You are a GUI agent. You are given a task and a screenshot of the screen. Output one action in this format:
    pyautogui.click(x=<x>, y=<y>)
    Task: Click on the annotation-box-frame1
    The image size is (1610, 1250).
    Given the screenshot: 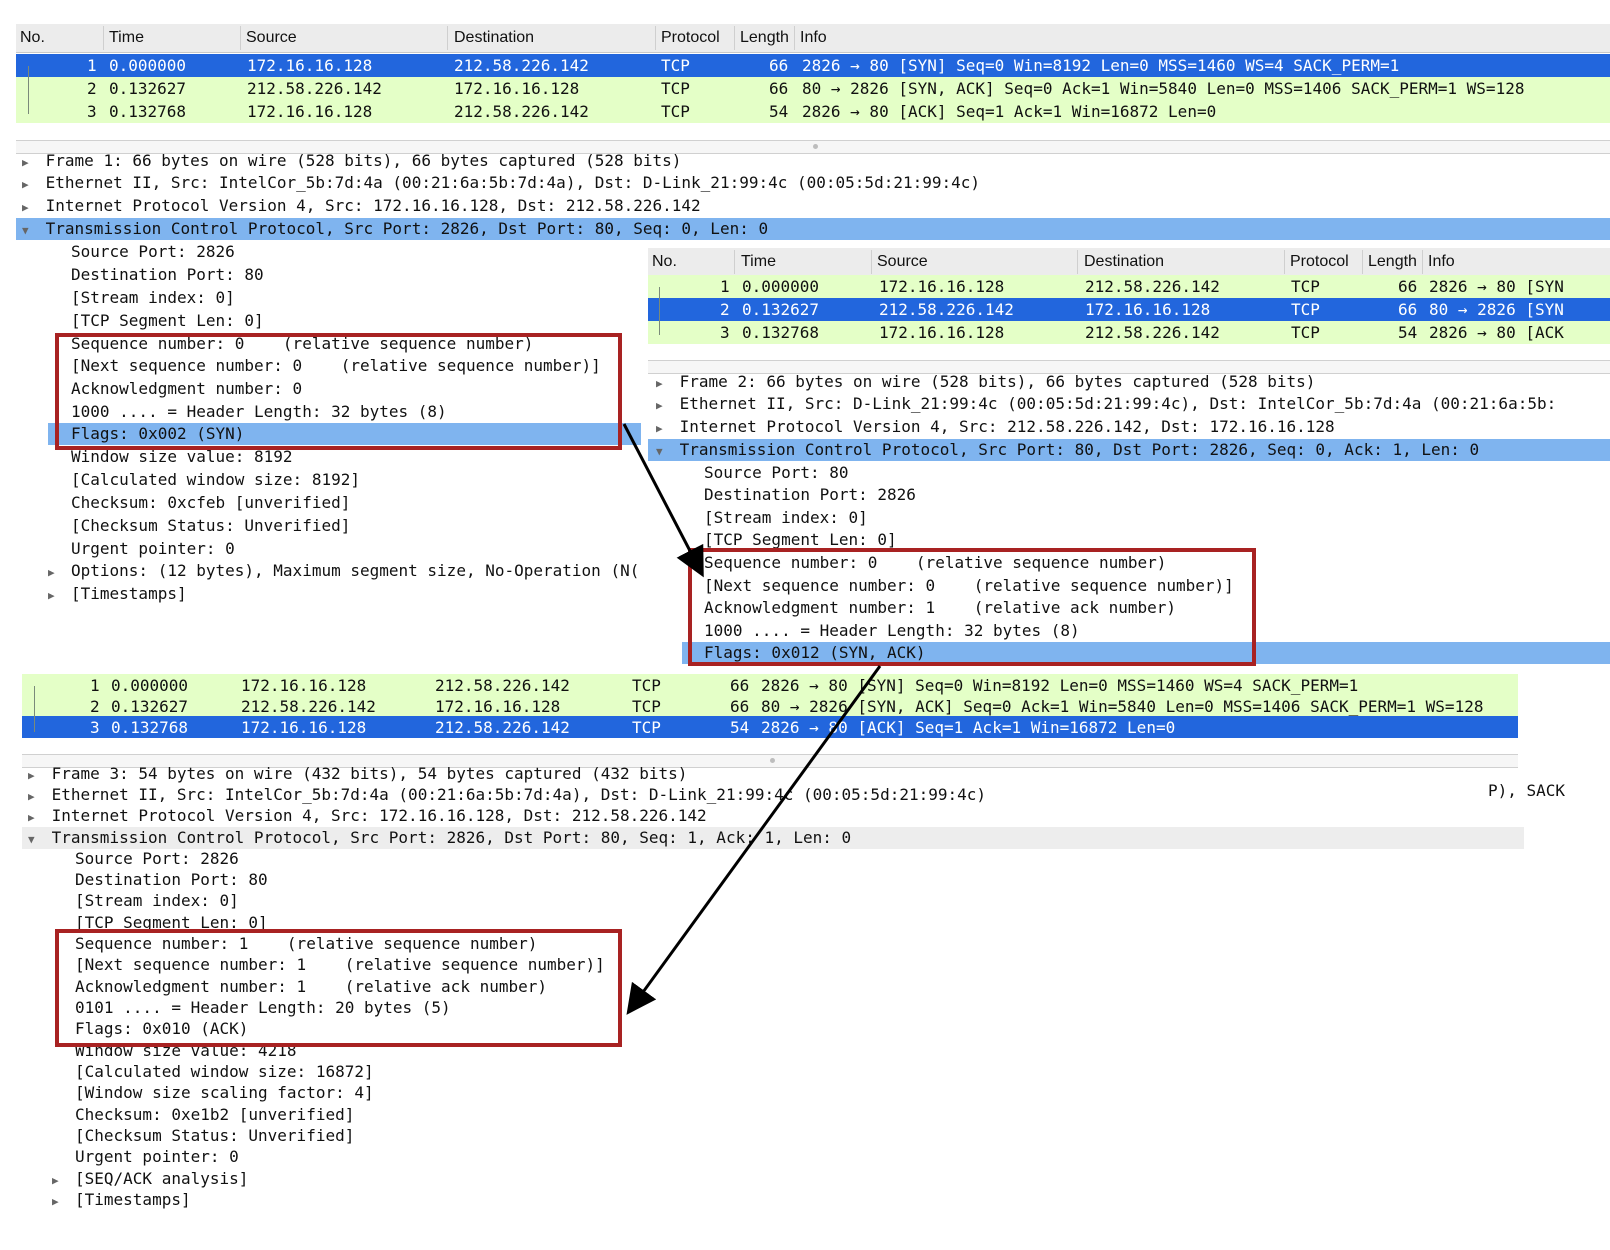 What is the action you would take?
    pyautogui.click(x=338, y=391)
    